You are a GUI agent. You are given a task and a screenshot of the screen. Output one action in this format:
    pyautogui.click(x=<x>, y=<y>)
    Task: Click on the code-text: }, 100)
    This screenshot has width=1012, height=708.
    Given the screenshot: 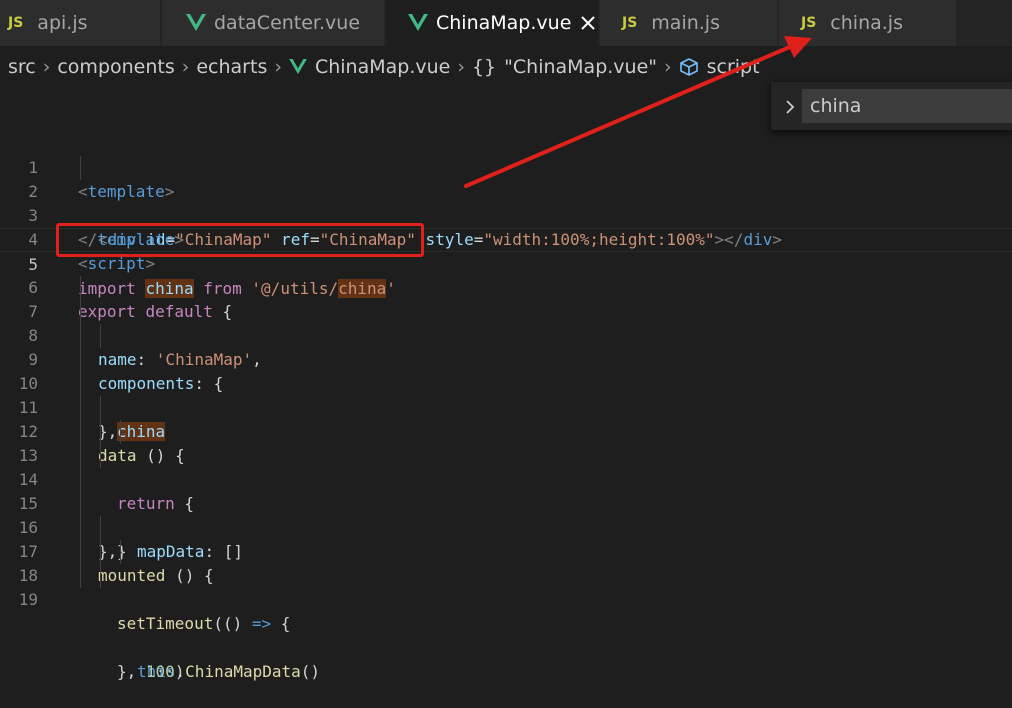 What is the action you would take?
    pyautogui.click(x=151, y=671)
    